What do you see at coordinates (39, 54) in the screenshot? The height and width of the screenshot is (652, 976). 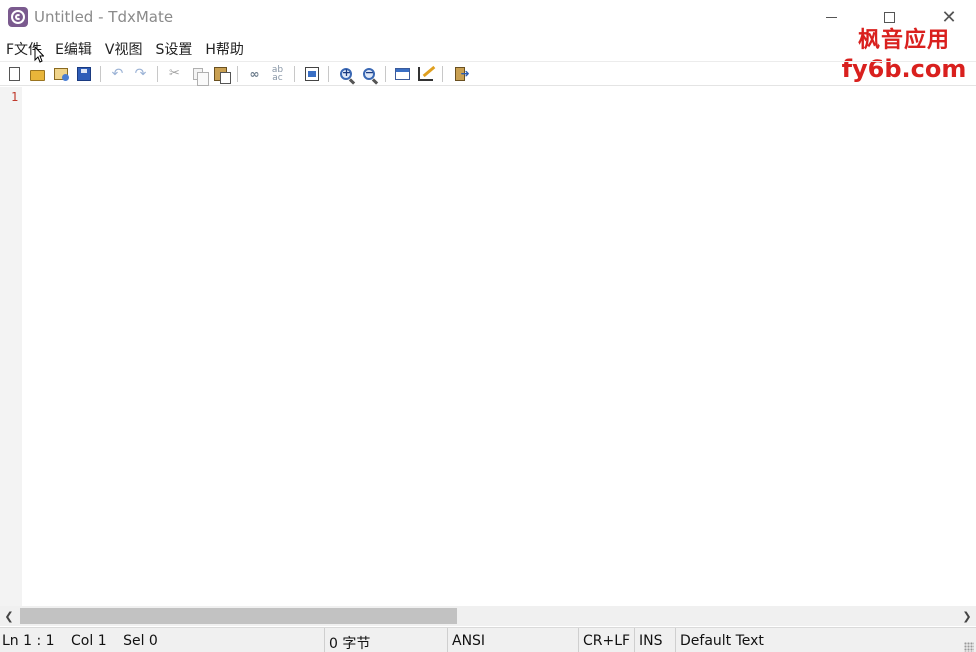 I see `mouse-cursor-icon` at bounding box center [39, 54].